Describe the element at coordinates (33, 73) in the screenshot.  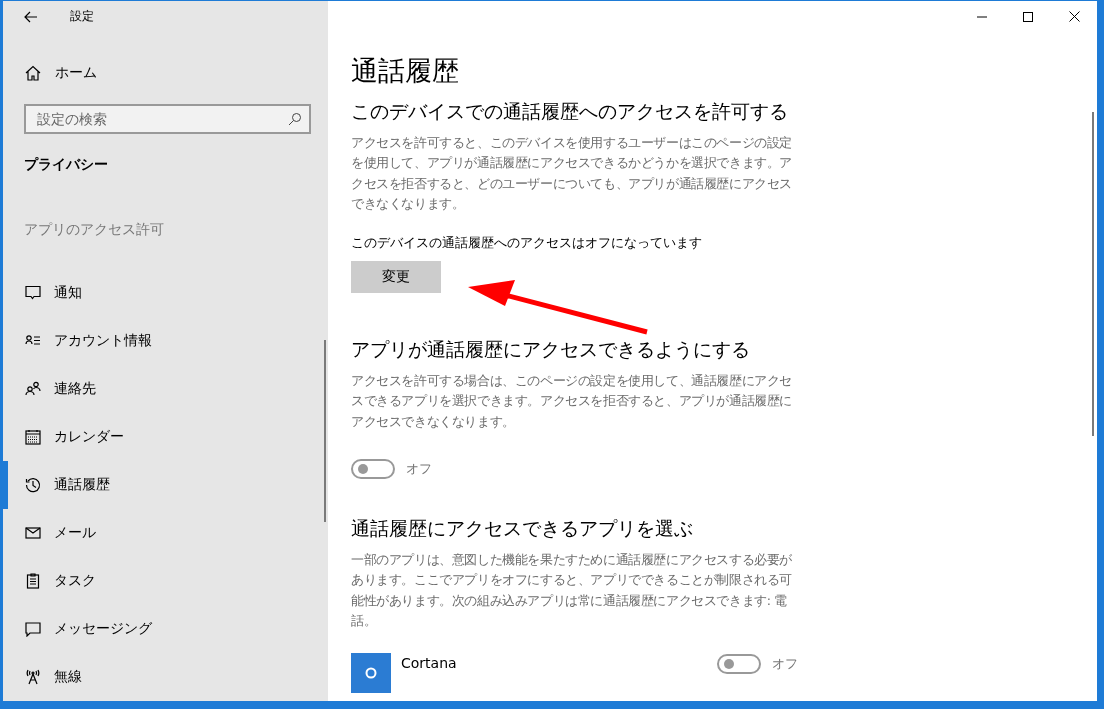
I see `home-icon` at that location.